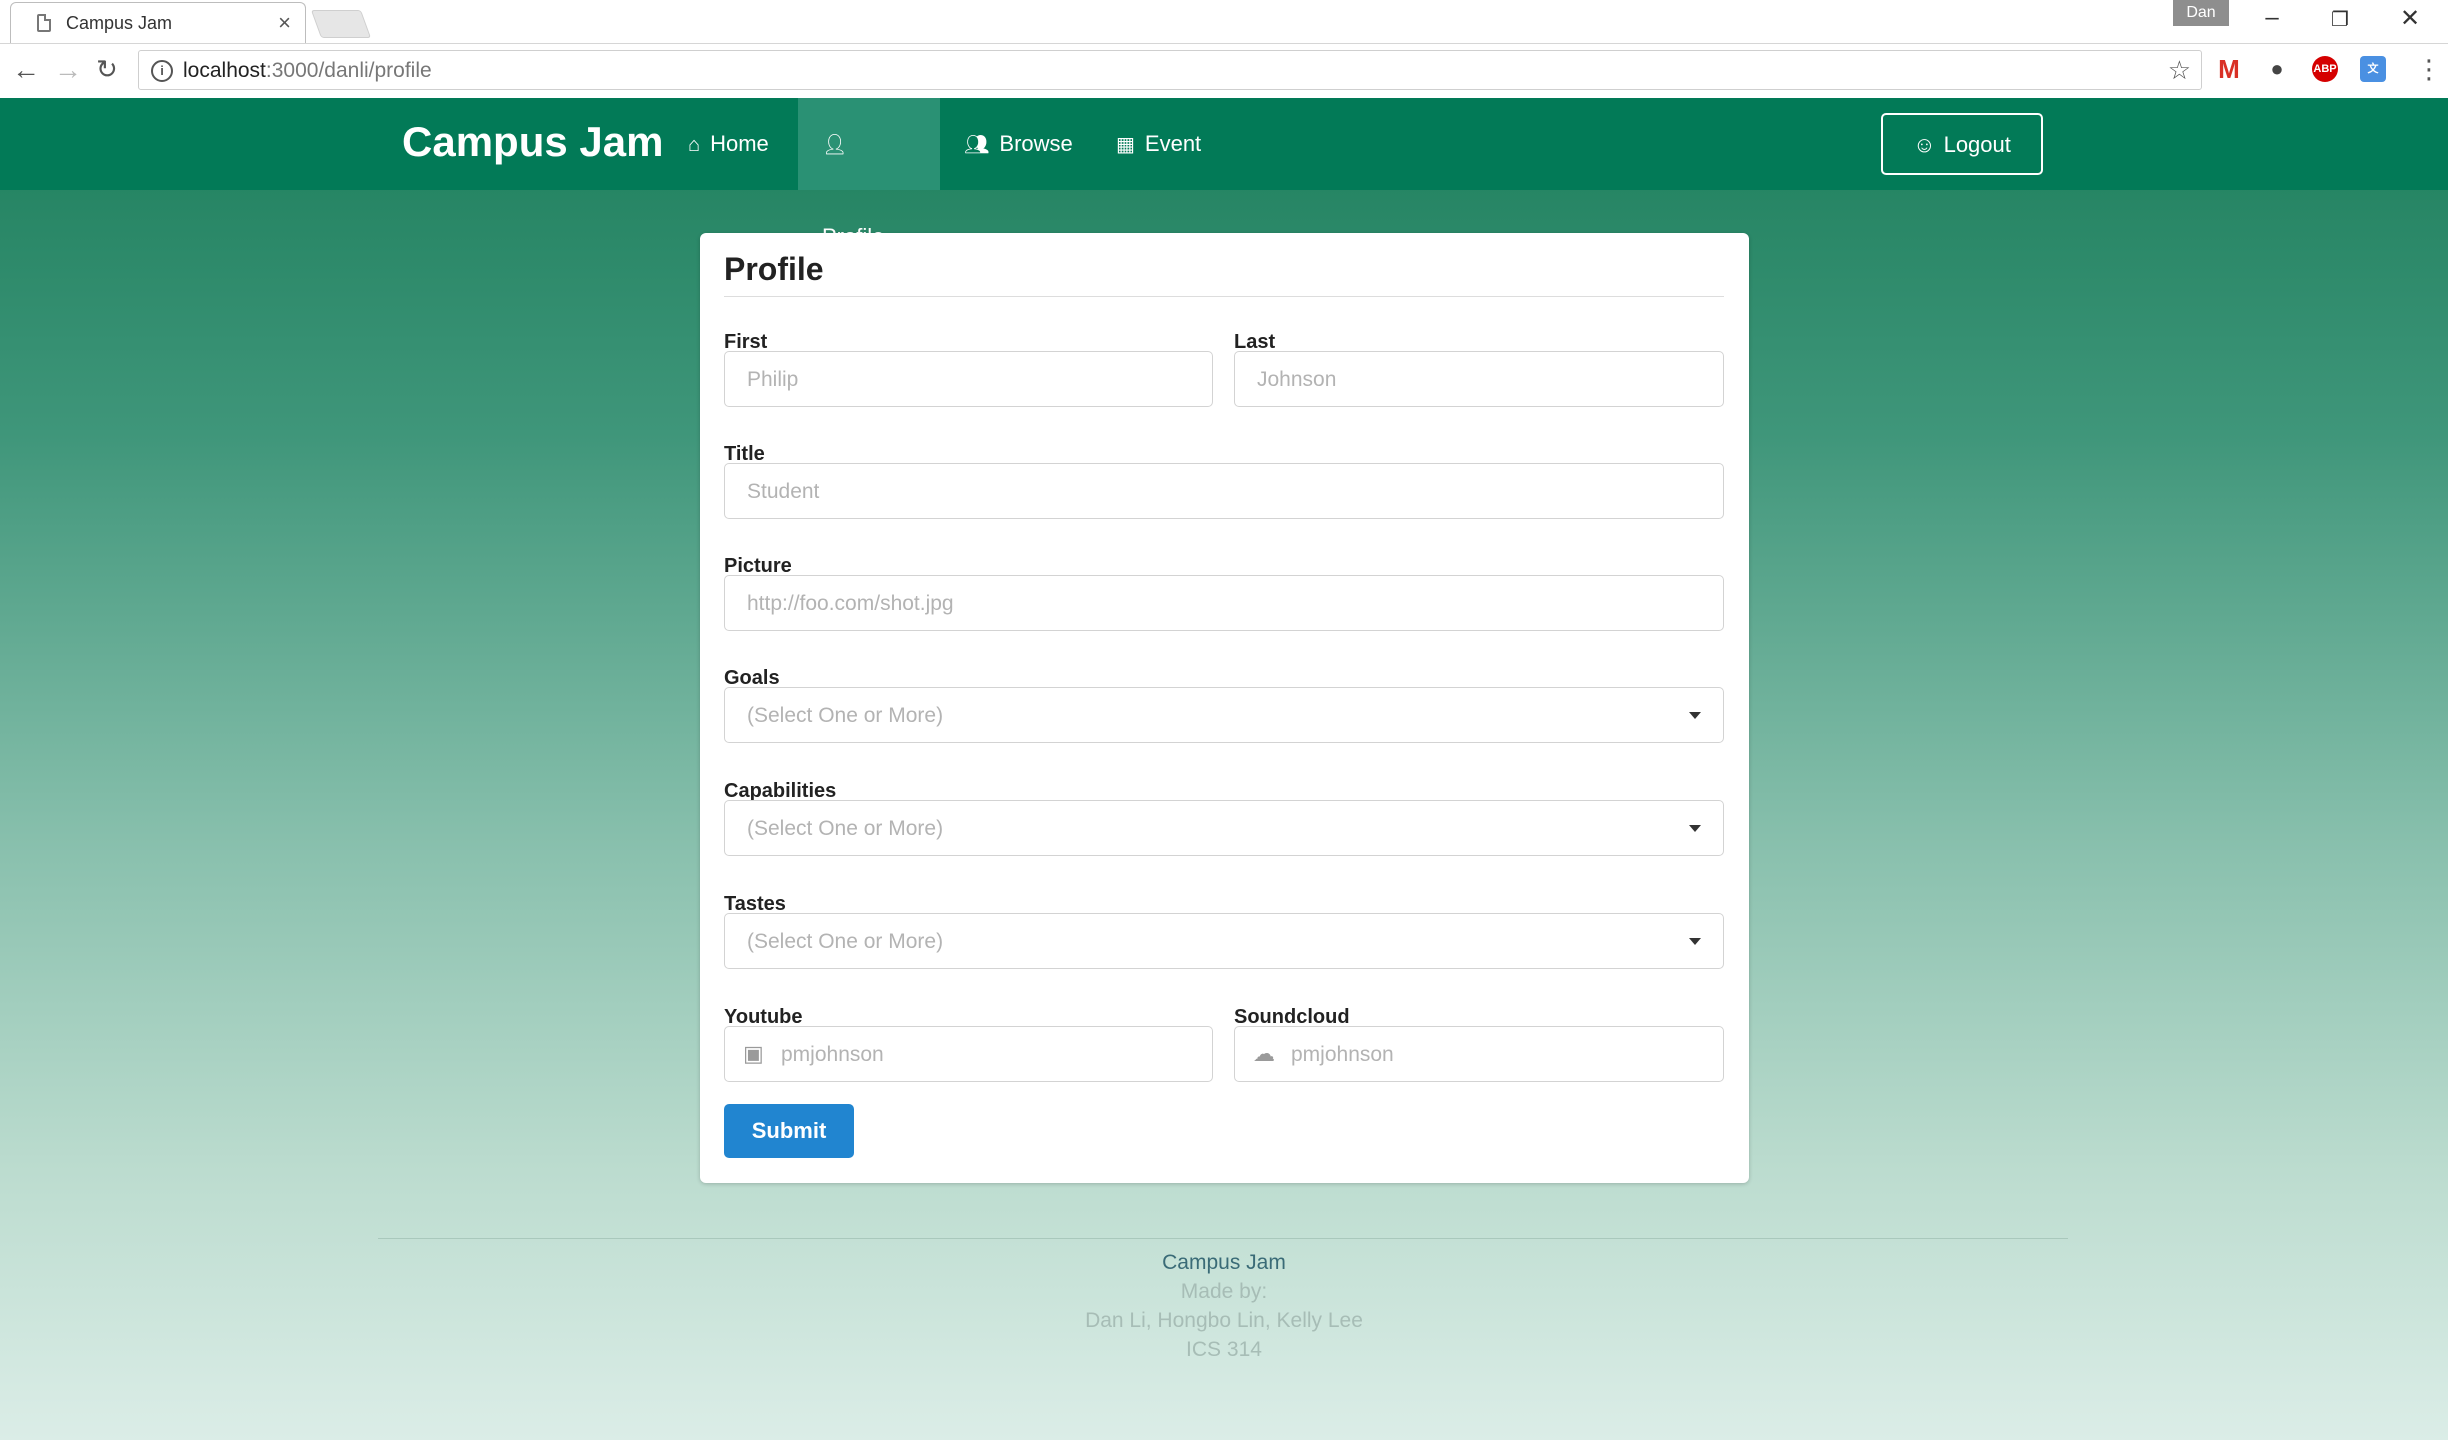  What do you see at coordinates (694, 145) in the screenshot?
I see `home-icon: ⌂` at bounding box center [694, 145].